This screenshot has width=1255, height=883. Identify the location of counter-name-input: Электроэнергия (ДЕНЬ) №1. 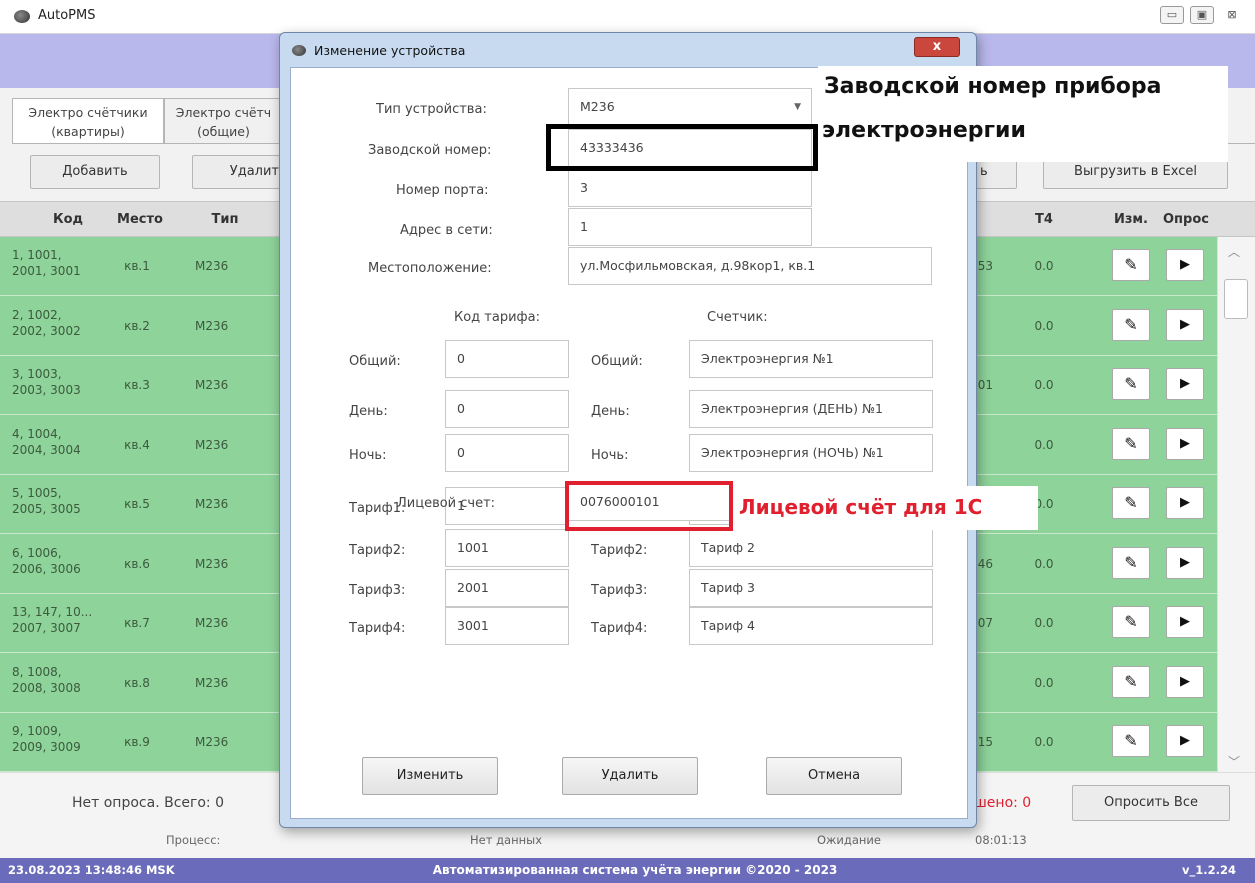
(811, 409).